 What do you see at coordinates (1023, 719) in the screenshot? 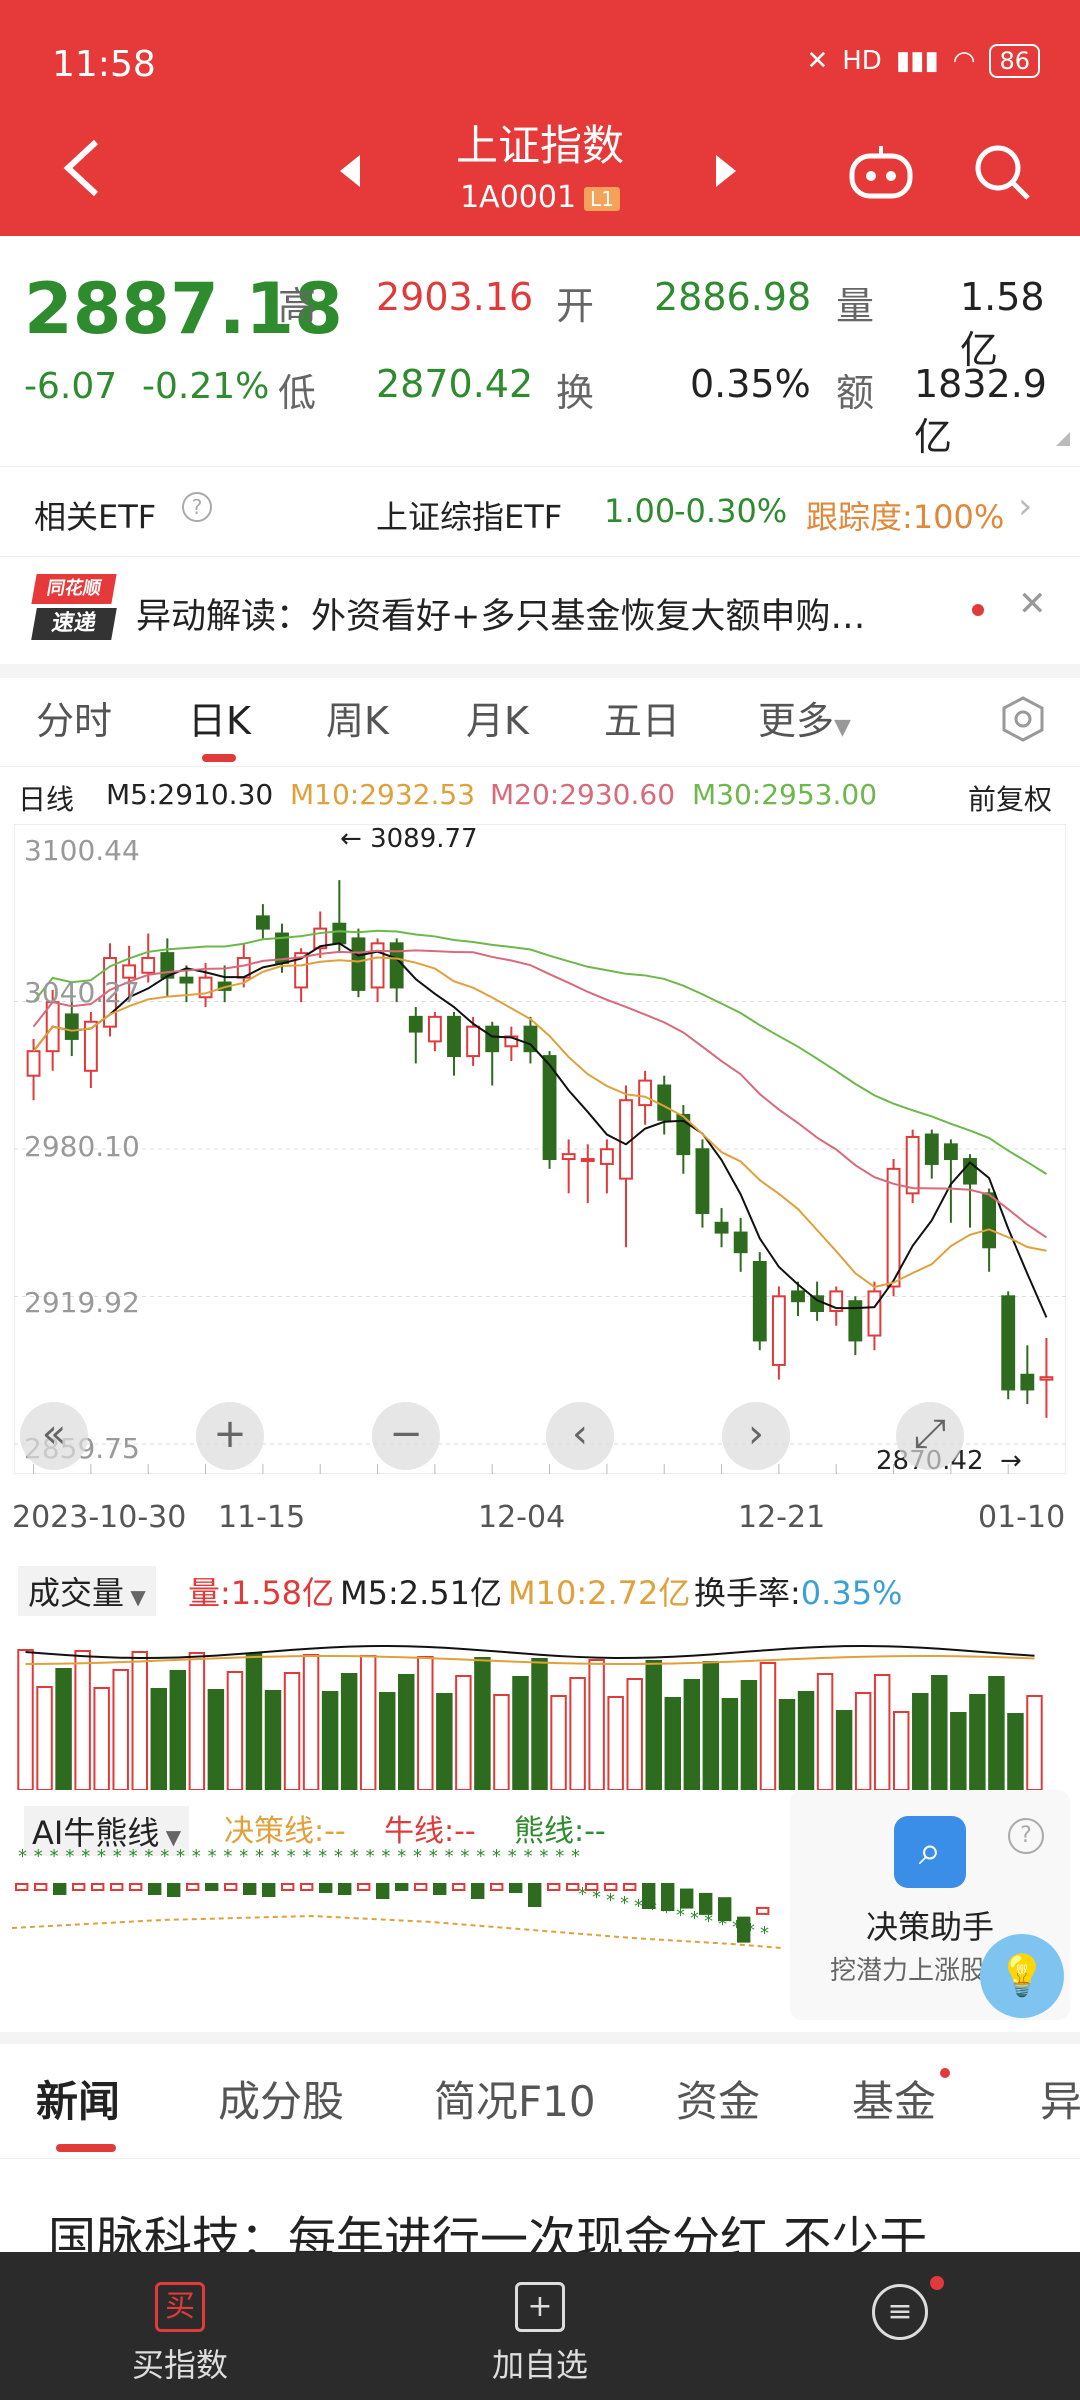
I see `settings-icon` at bounding box center [1023, 719].